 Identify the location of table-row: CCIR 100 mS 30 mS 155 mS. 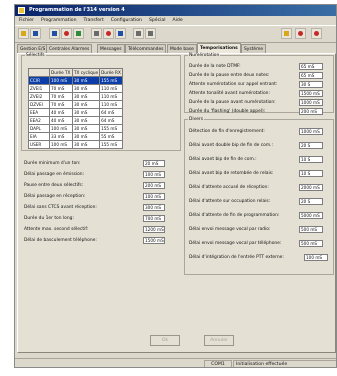
(76, 80).